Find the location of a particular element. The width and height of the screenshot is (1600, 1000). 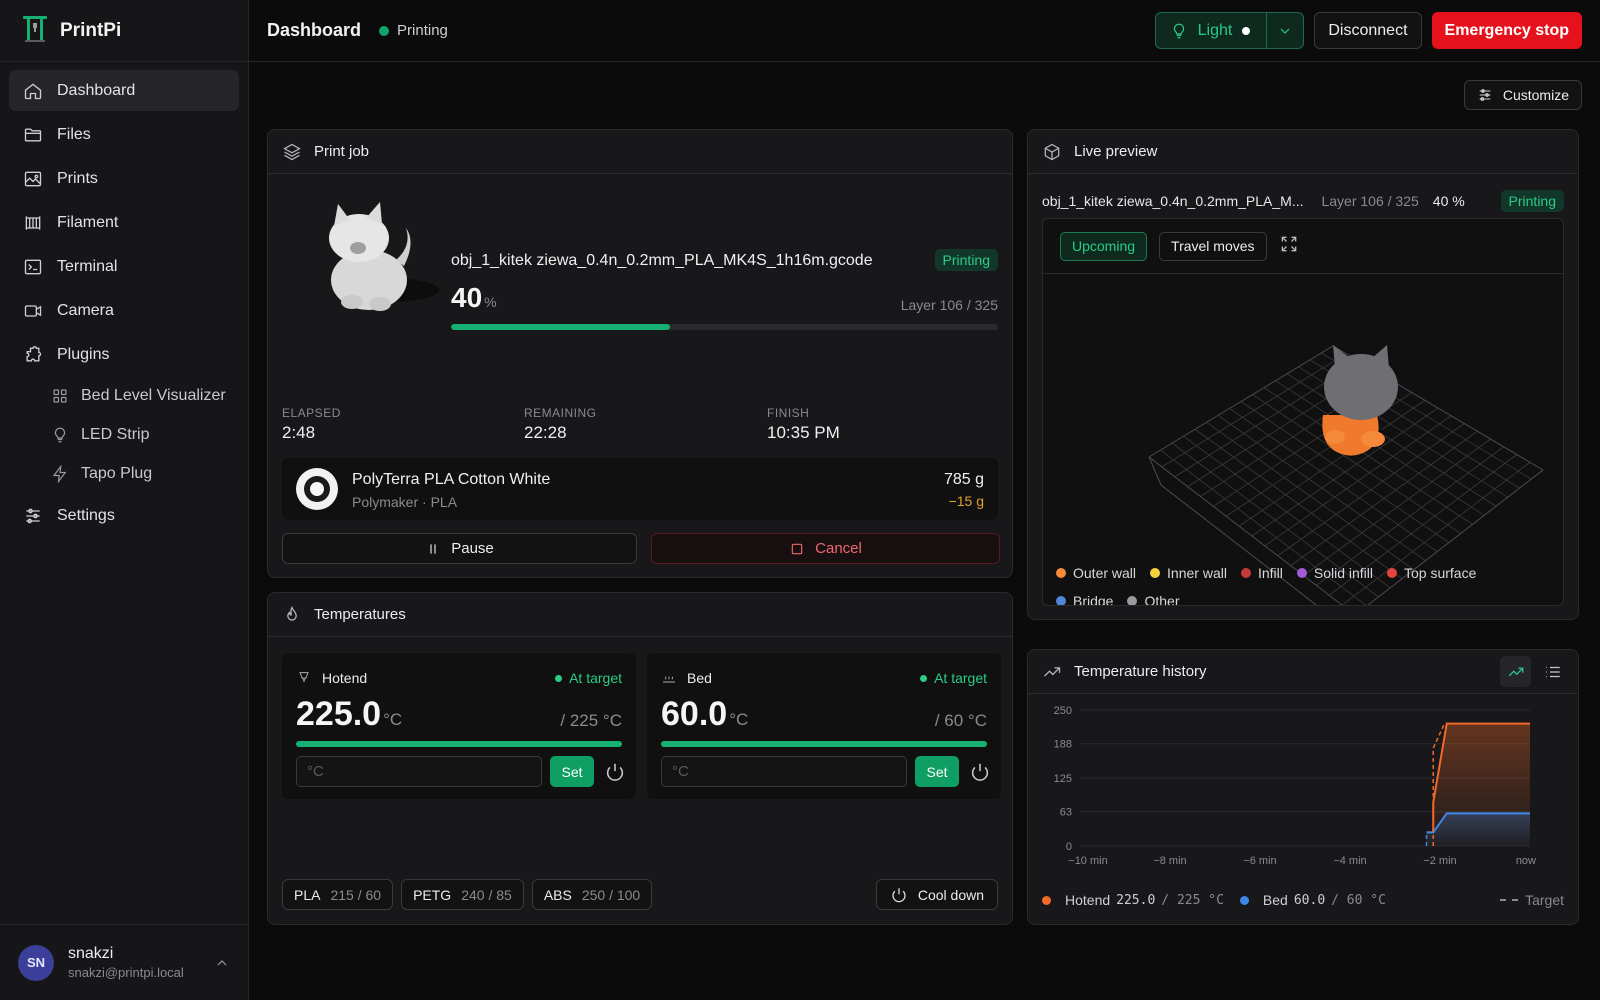

sidebar-item-tapo-plug: Tapo Plug is located at coordinates (124, 474).